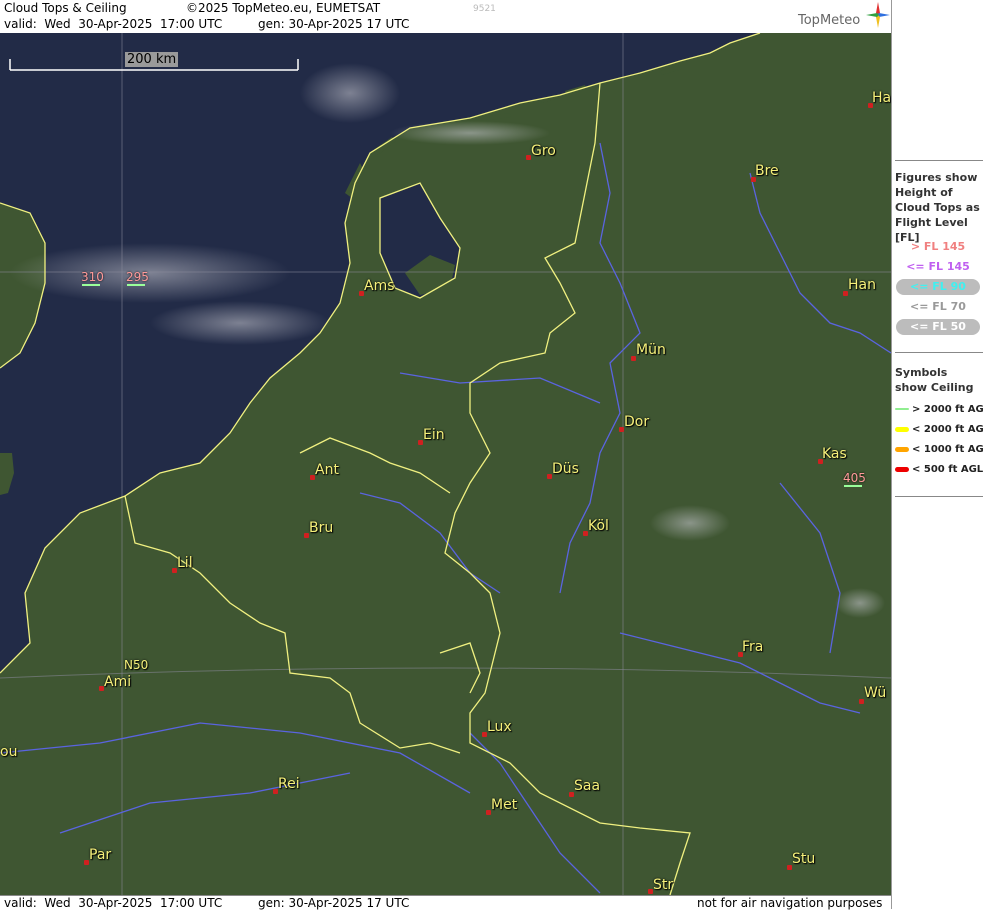 This screenshot has width=983, height=910. I want to click on city-label: Ha, so click(881, 98).